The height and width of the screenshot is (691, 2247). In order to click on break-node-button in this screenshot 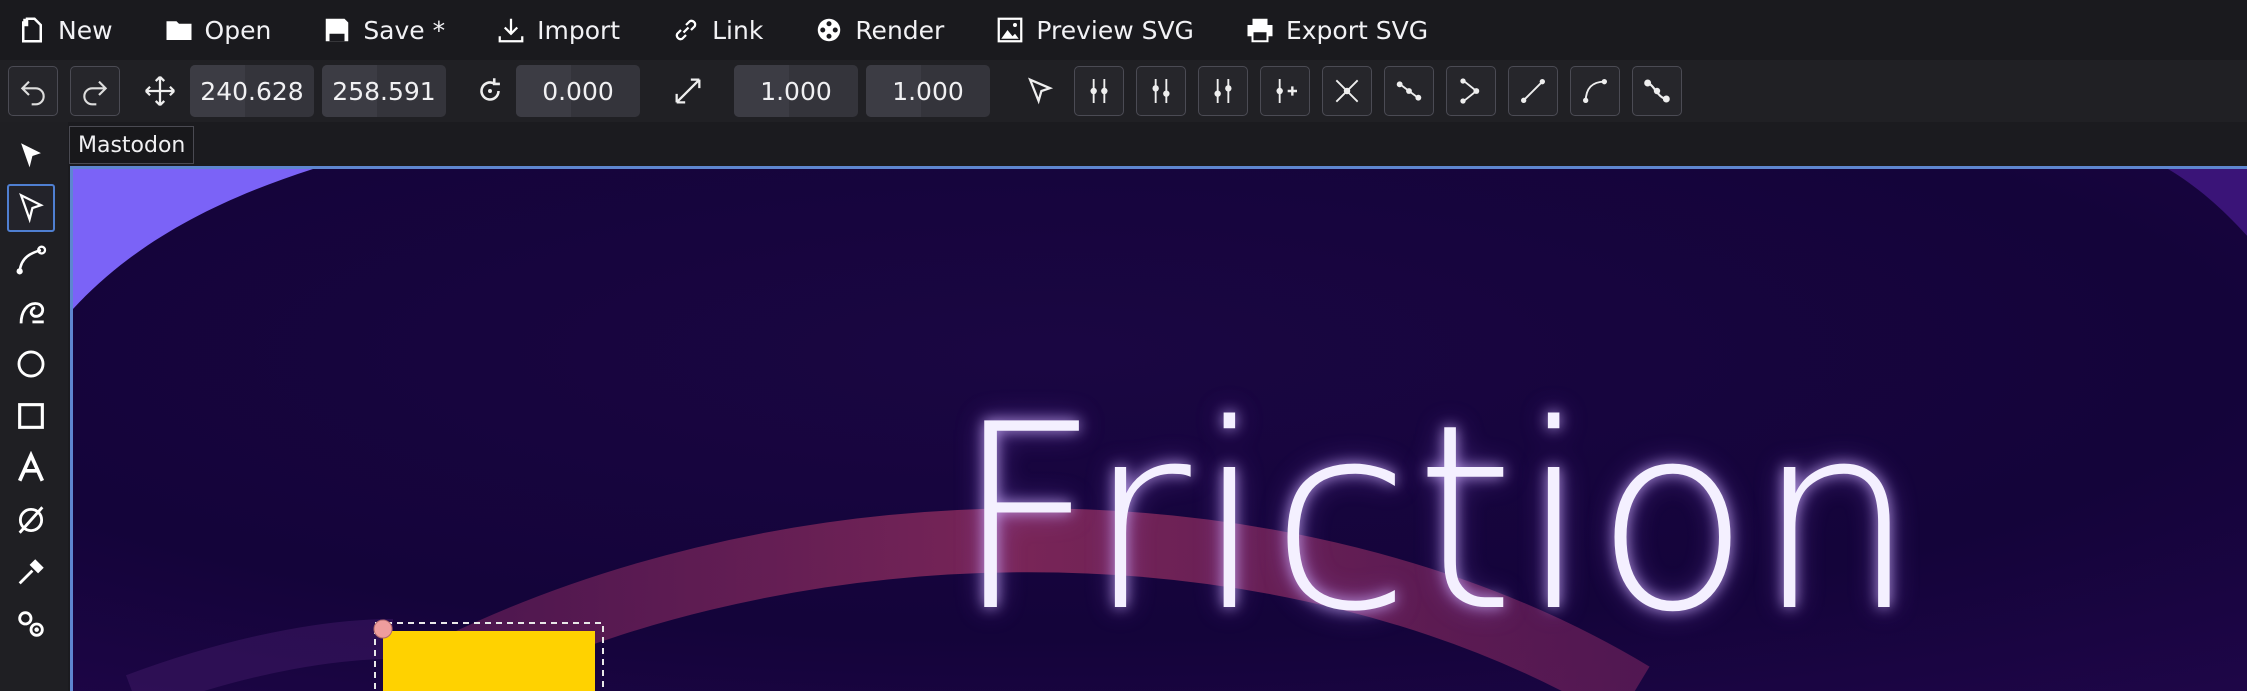, I will do `click(1471, 91)`.